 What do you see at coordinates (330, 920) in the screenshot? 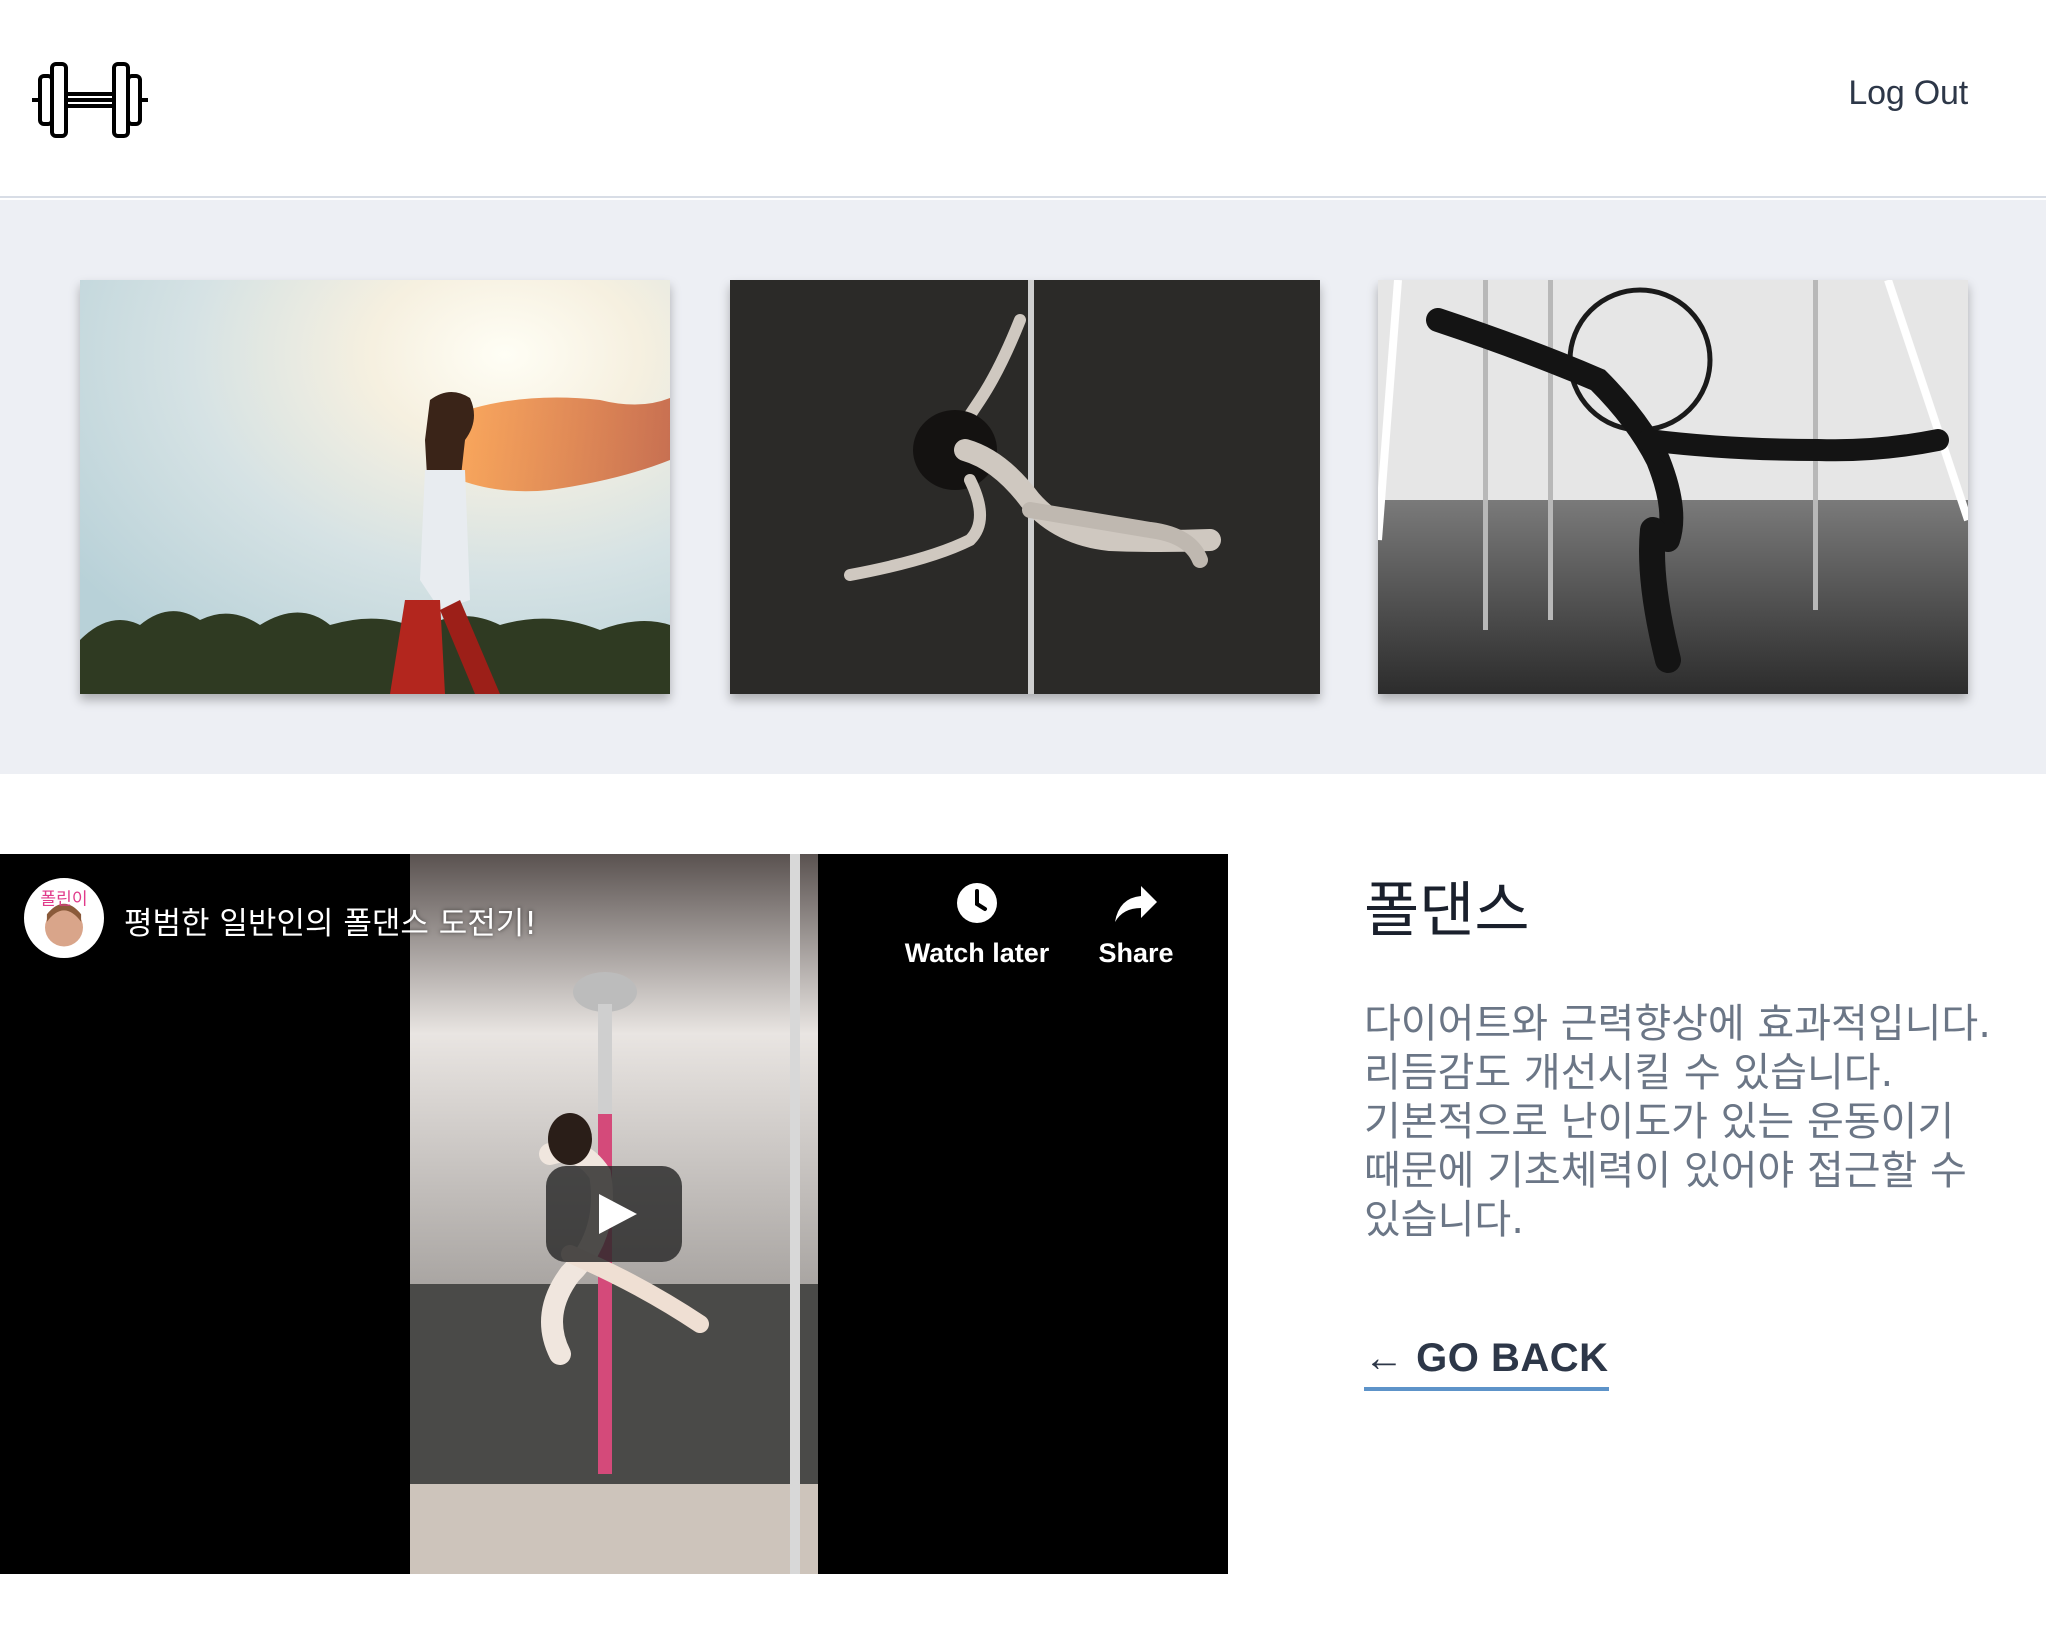
I see `video-title: 평범한 일반인의 폴댄스 도전기!` at bounding box center [330, 920].